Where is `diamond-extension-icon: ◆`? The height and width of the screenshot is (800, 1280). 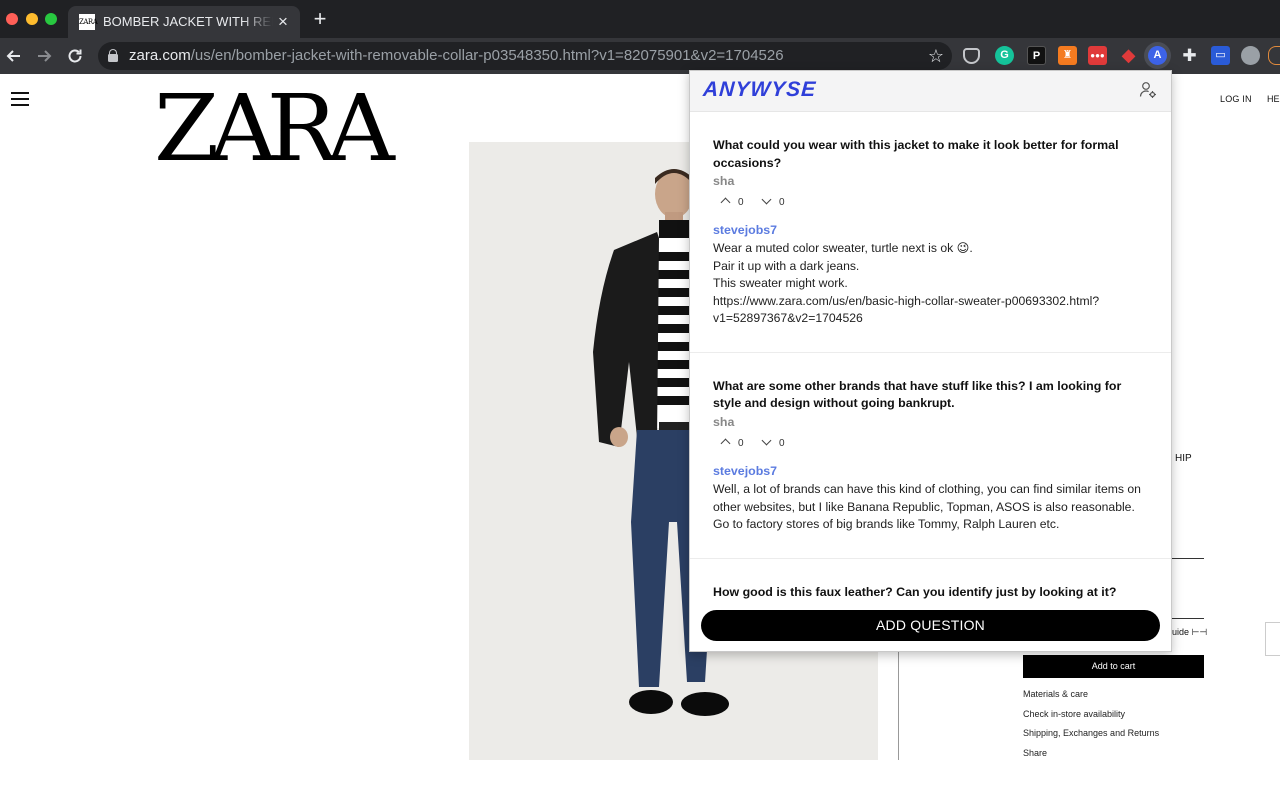
diamond-extension-icon: ◆ is located at coordinates (1128, 55).